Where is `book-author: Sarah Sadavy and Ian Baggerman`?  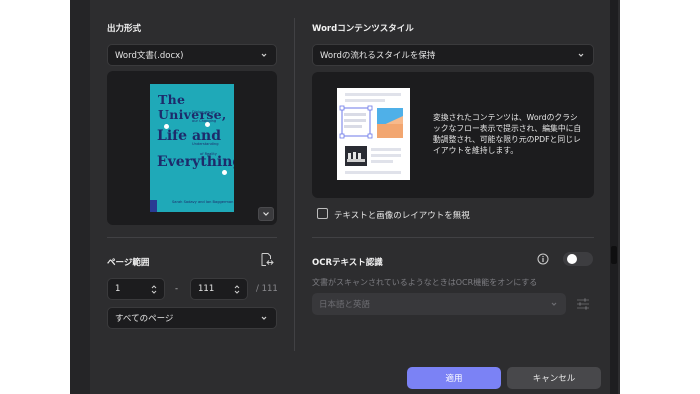 book-author: Sarah Sadavy and Ian Baggerman is located at coordinates (203, 202).